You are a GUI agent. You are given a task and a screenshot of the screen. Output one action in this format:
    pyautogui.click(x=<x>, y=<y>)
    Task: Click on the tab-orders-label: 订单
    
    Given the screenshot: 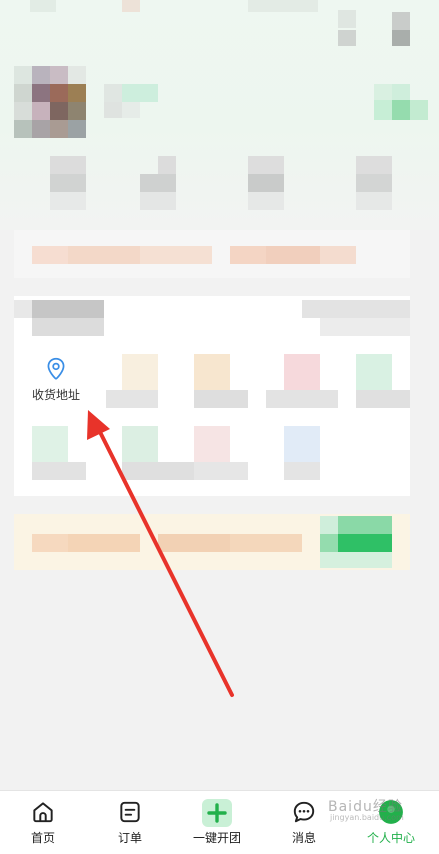 What is the action you would take?
    pyautogui.click(x=129, y=838)
    